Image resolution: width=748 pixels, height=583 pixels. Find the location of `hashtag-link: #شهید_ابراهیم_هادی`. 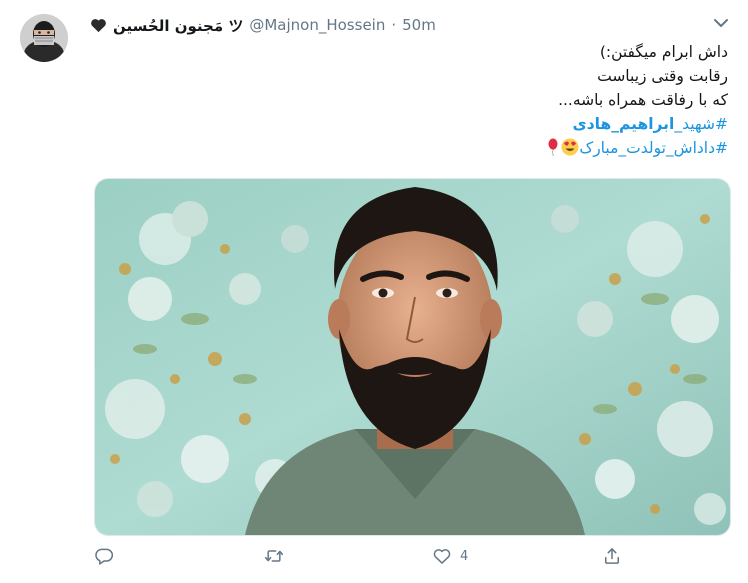

hashtag-link: #شهید_ابراهیم_هادی is located at coordinates (650, 124).